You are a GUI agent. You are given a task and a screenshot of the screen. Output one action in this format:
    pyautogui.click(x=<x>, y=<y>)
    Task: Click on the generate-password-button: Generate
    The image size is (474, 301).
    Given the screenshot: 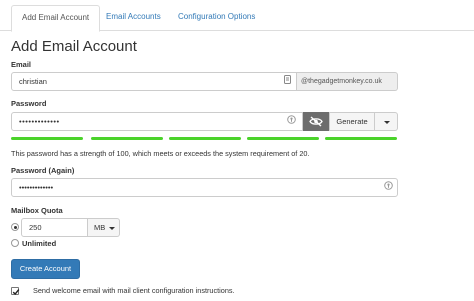 What is the action you would take?
    pyautogui.click(x=352, y=121)
    